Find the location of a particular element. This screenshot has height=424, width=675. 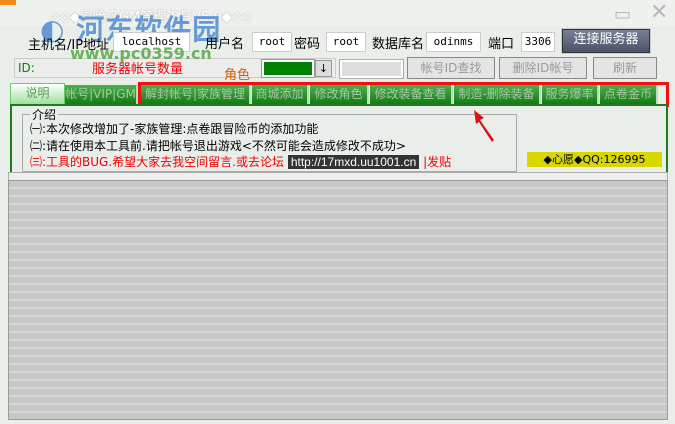

intro-line-2: ㈡:请在使用本工具前.请把帐号退出游戏<不然可能会造成修改不成功> is located at coordinates (218, 146).